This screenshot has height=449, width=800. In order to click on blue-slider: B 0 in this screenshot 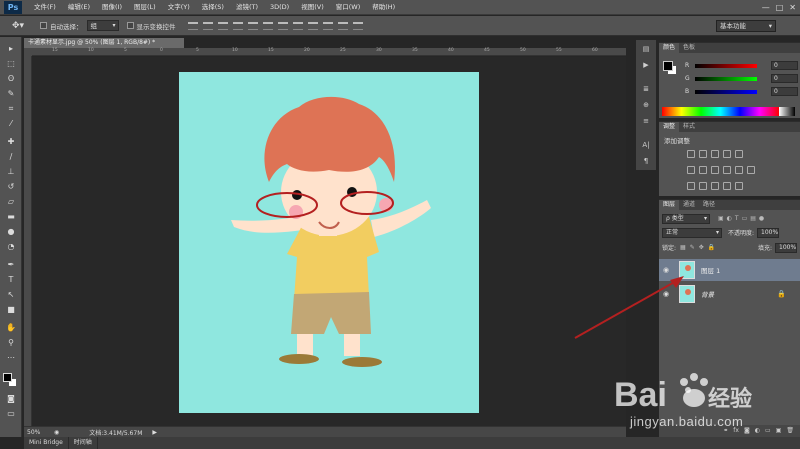, I will do `click(741, 92)`.